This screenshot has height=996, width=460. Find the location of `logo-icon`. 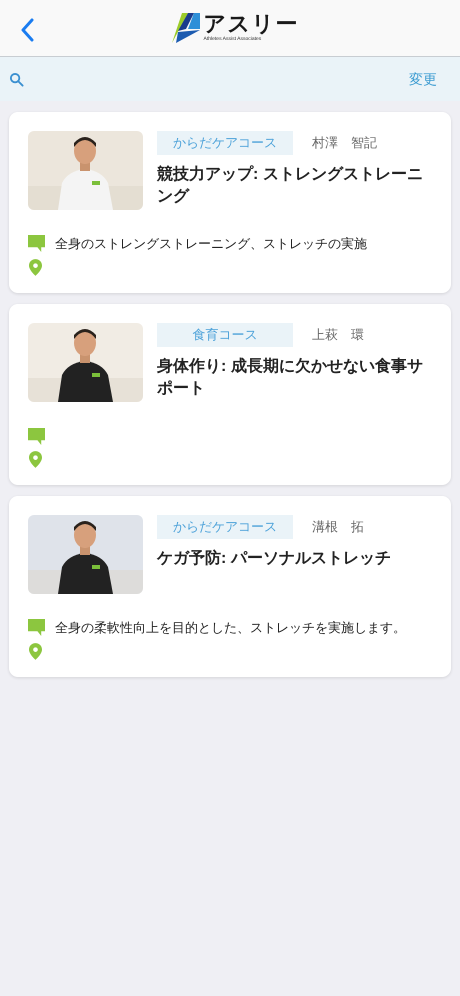

logo-icon is located at coordinates (187, 28).